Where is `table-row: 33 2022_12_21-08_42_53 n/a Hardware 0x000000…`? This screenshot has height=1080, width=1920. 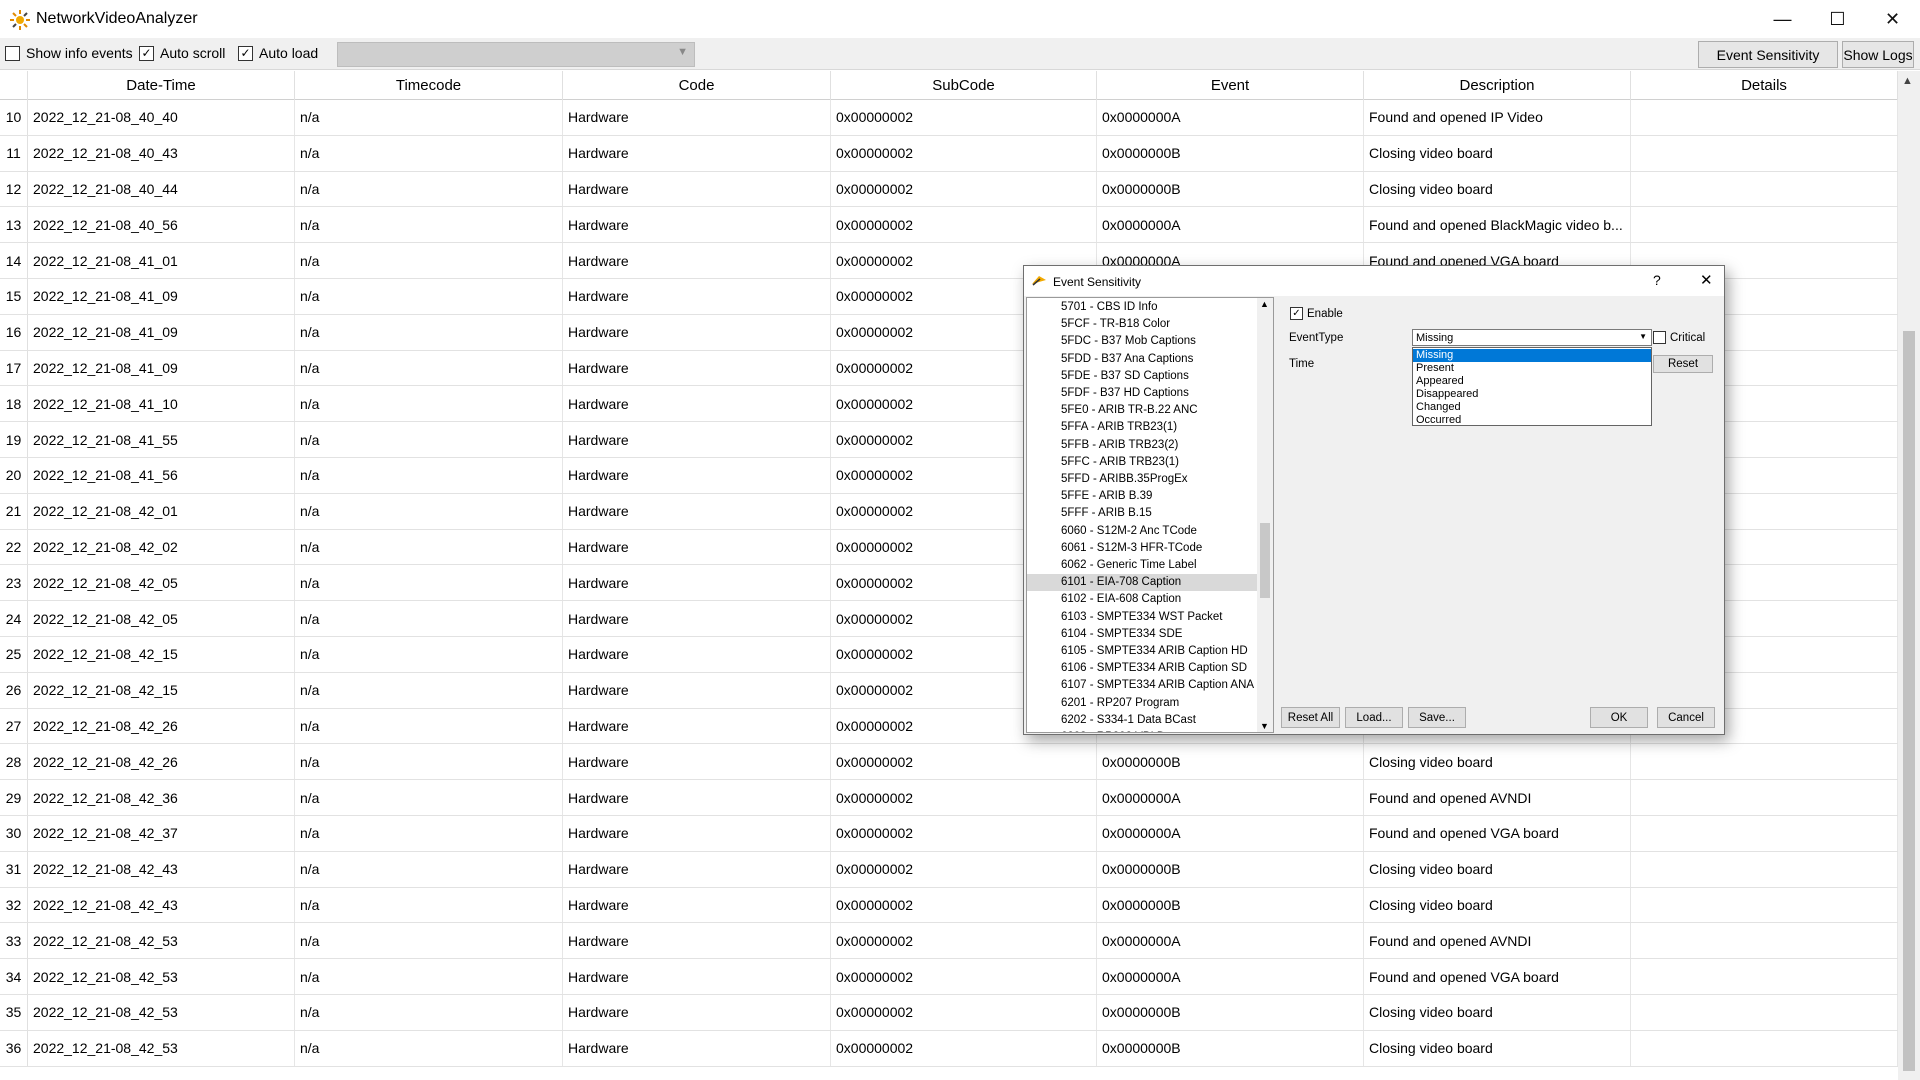 table-row: 33 2022_12_21-08_42_53 n/a Hardware 0x000000… is located at coordinates (950, 941).